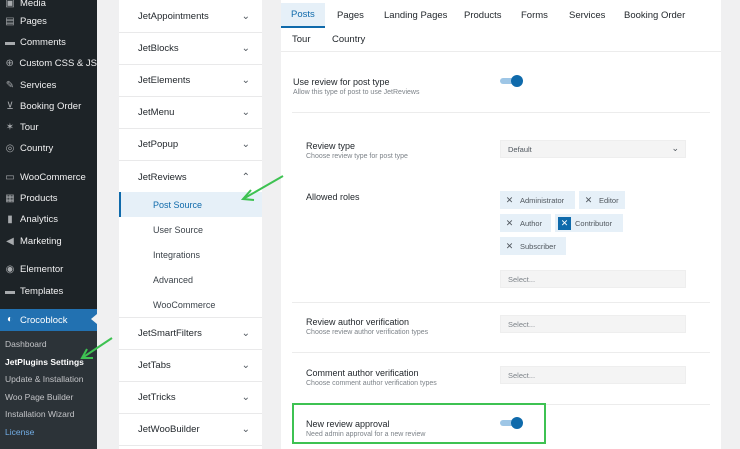 The height and width of the screenshot is (449, 740). What do you see at coordinates (262, 188) in the screenshot?
I see `arrow-to-post-source` at bounding box center [262, 188].